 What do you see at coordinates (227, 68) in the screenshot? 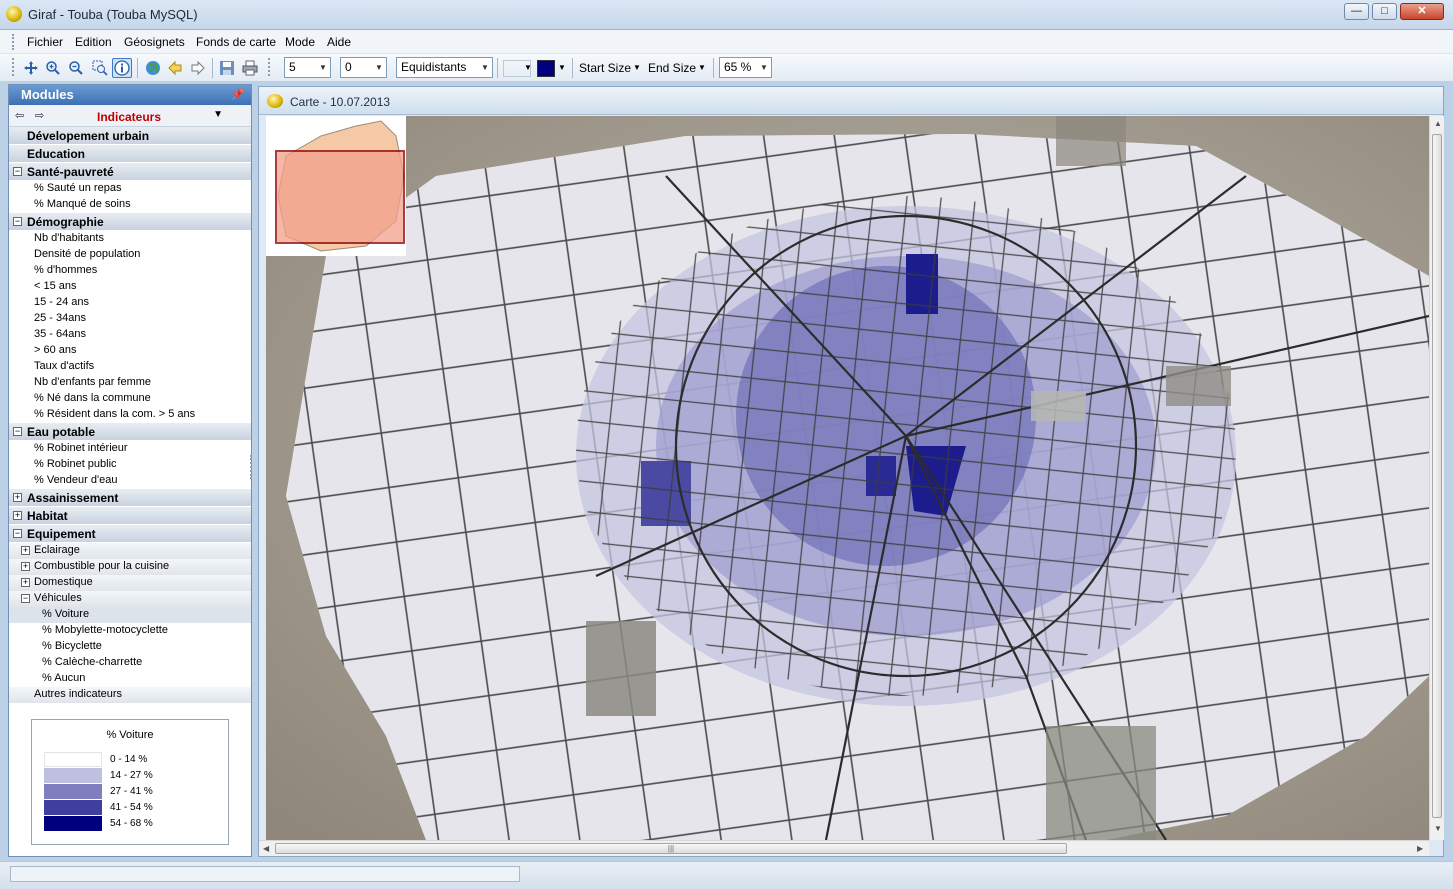
I see `save-icon` at bounding box center [227, 68].